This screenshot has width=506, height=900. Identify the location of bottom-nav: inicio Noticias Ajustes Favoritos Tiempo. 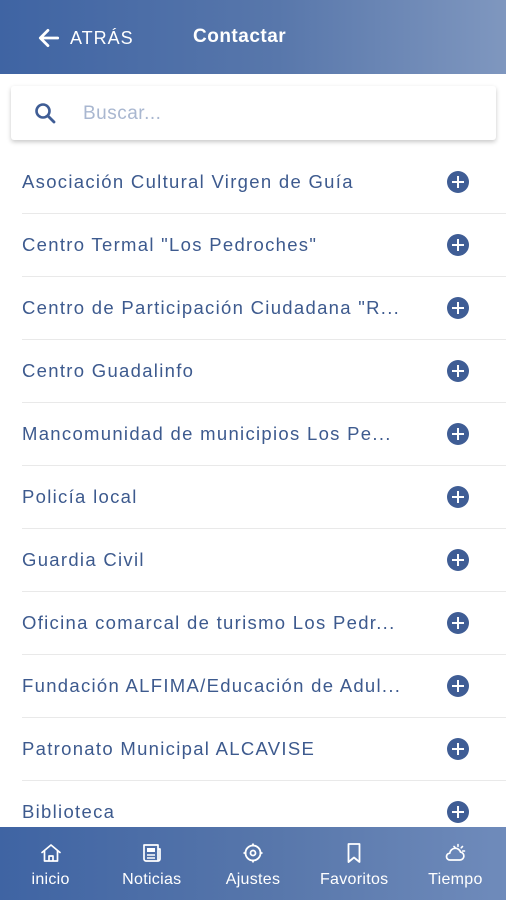
(253, 863).